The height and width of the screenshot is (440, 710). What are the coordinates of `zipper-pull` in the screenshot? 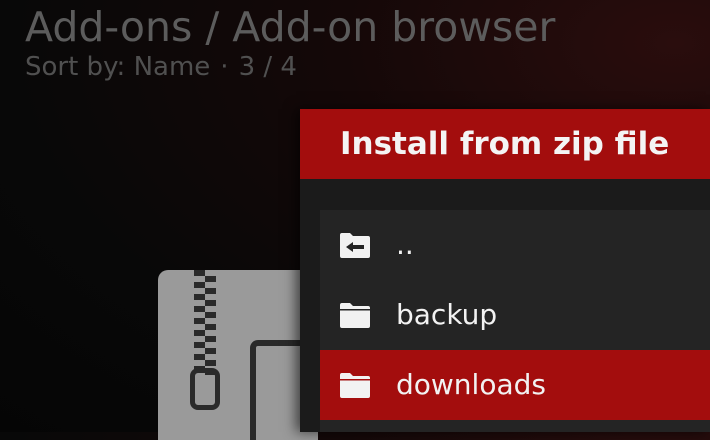 It's located at (205, 389).